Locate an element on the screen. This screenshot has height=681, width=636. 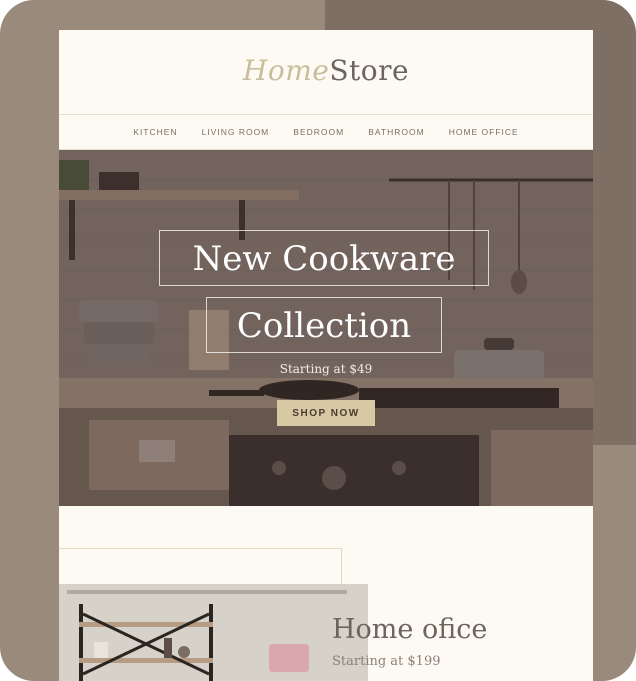
logo-part-store: Store is located at coordinates (369, 70).